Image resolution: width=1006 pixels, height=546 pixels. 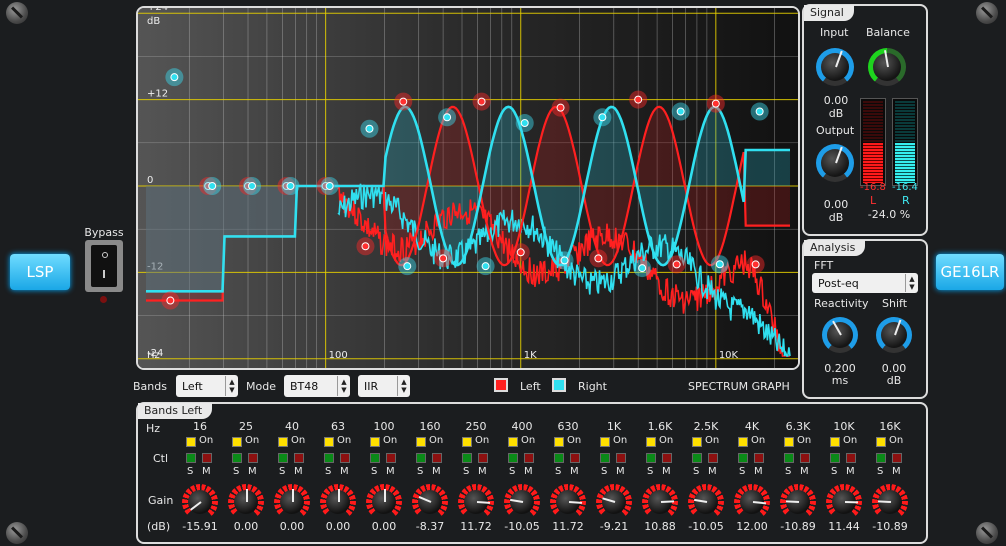 I want to click on output-knob, so click(x=835, y=163).